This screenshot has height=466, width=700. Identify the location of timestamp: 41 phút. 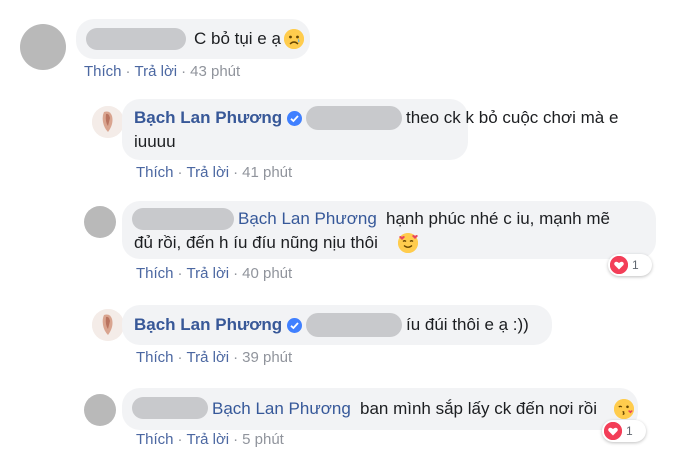
(267, 172).